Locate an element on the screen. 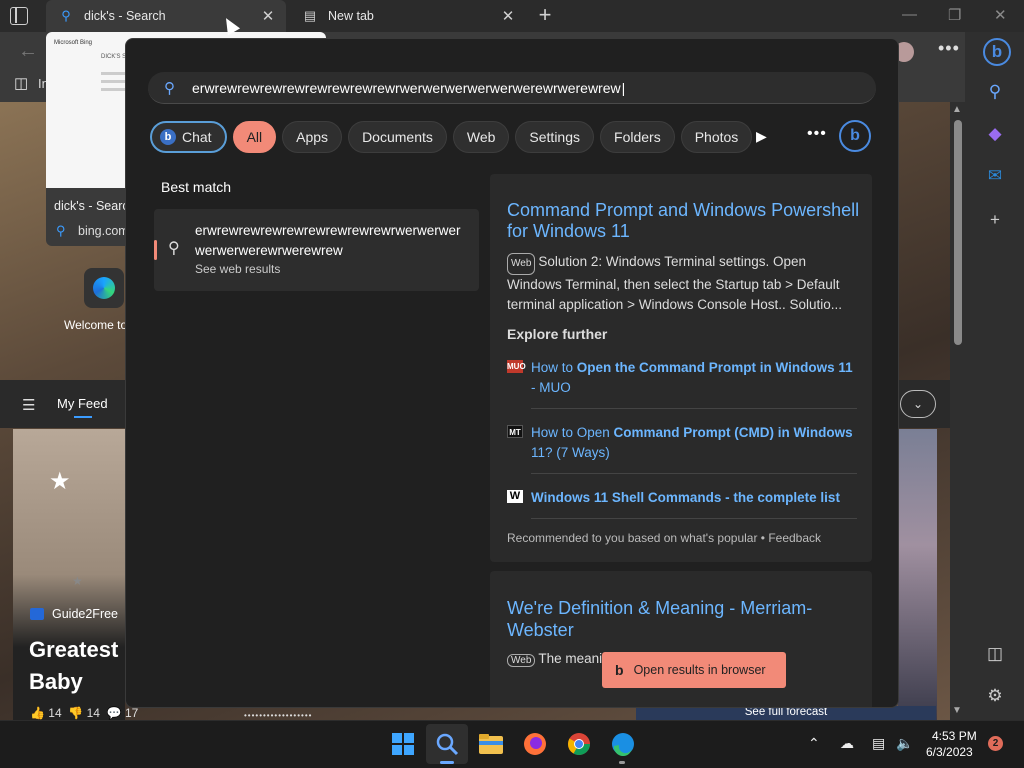 The height and width of the screenshot is (768, 1024). bing-icon: b is located at coordinates (619, 670).